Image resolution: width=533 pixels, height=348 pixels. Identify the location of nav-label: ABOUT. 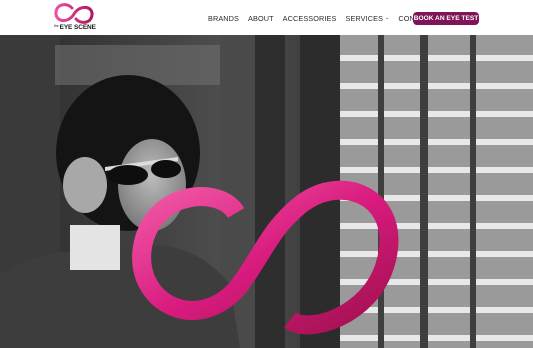
(261, 18).